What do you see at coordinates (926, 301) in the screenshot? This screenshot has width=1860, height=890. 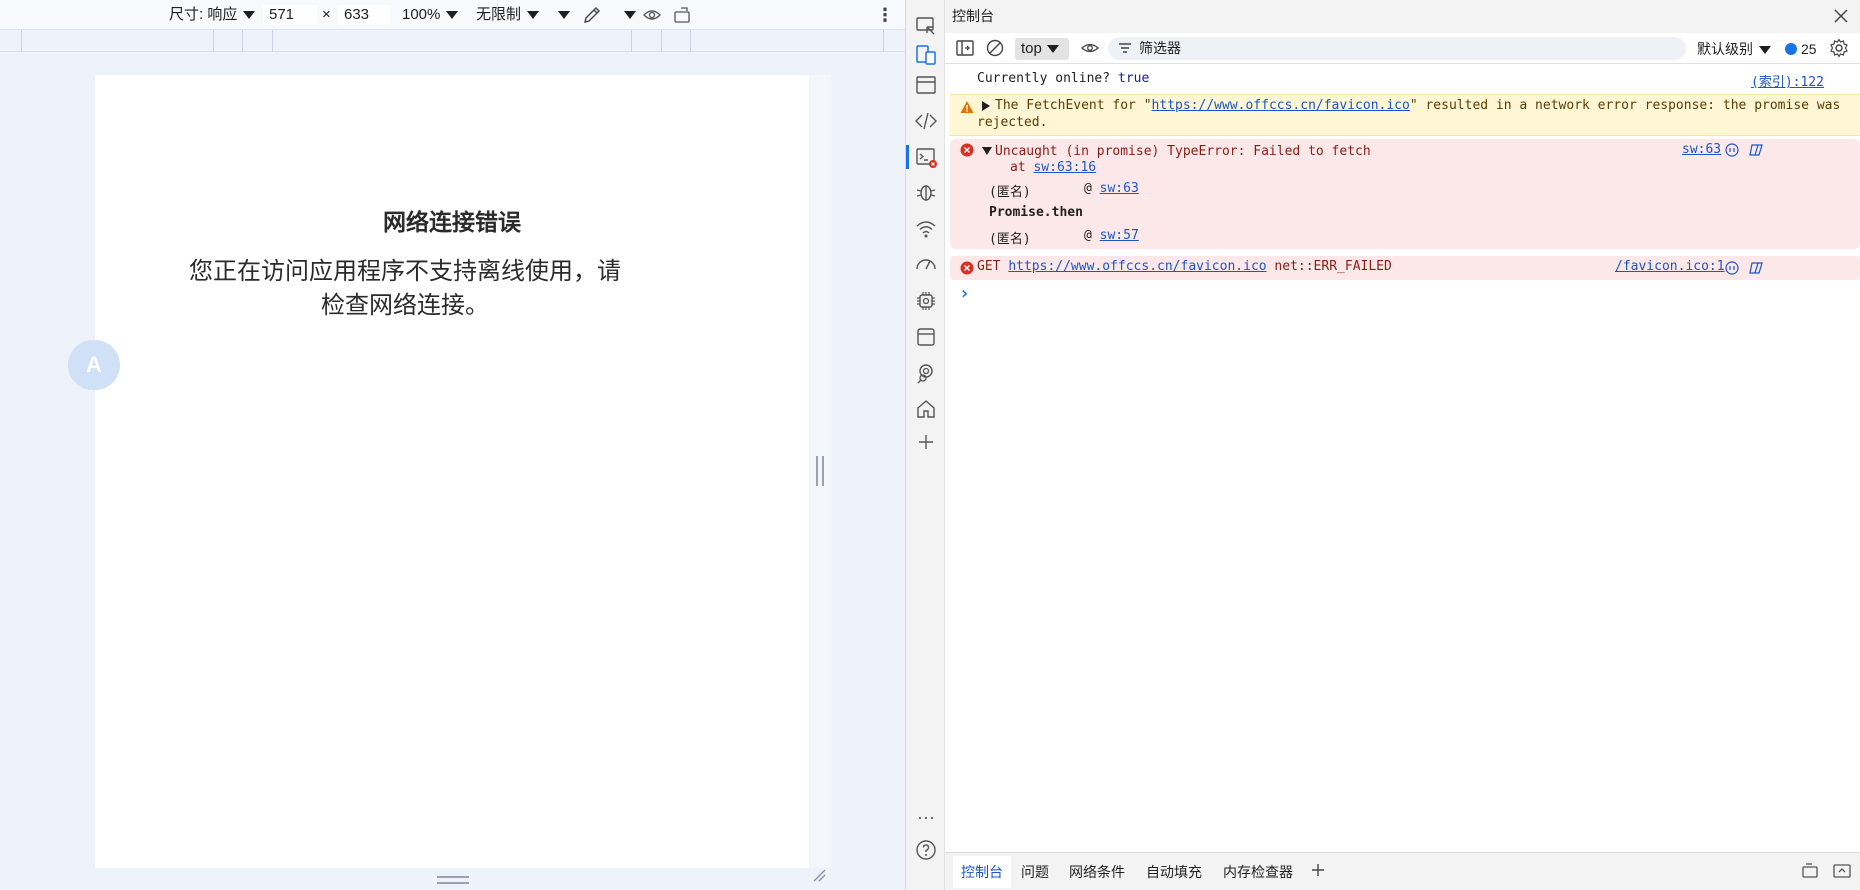 I see `memory-chip-icon` at bounding box center [926, 301].